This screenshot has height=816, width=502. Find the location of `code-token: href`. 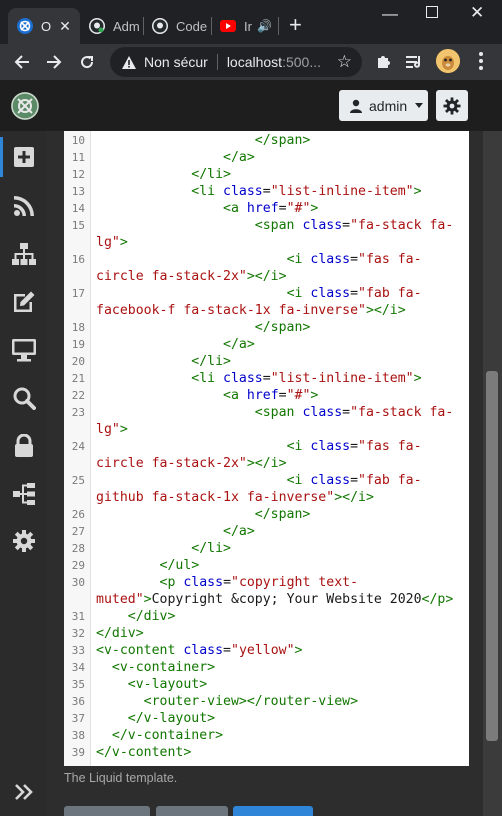

code-token: href is located at coordinates (262, 395).